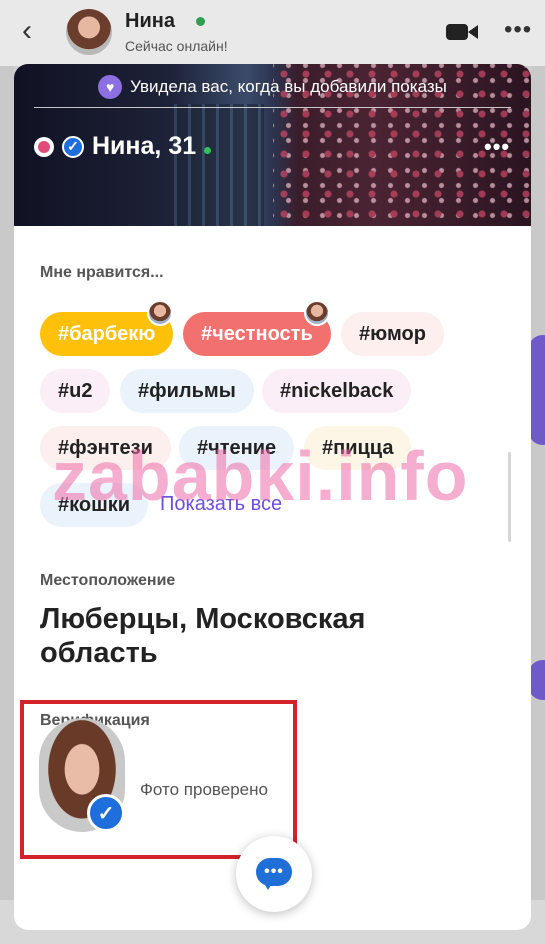  What do you see at coordinates (337, 391) in the screenshot?
I see `interest-tag: #nickelback` at bounding box center [337, 391].